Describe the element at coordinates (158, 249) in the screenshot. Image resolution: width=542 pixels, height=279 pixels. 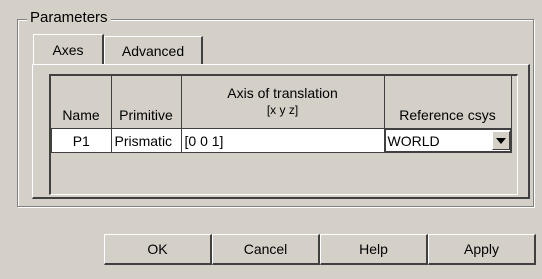
I see `ok-button: OK` at that location.